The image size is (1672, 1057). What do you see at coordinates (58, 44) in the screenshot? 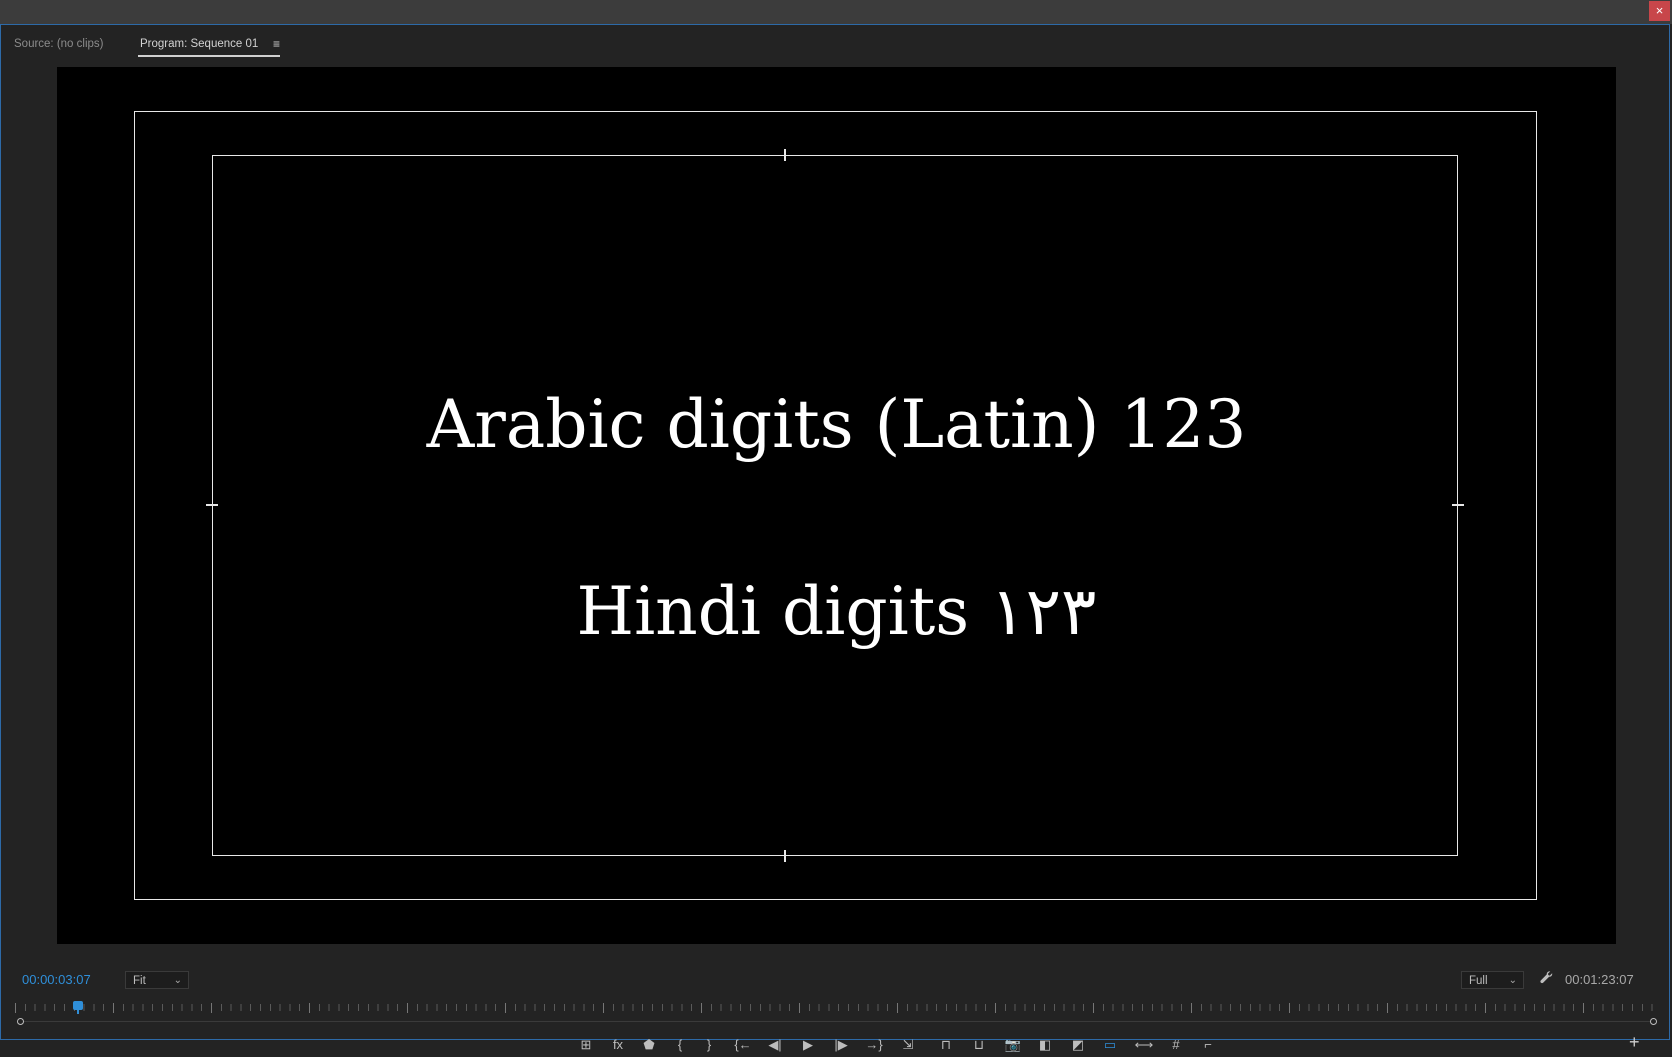
I see `tab-source: Source: (no clips)` at bounding box center [58, 44].